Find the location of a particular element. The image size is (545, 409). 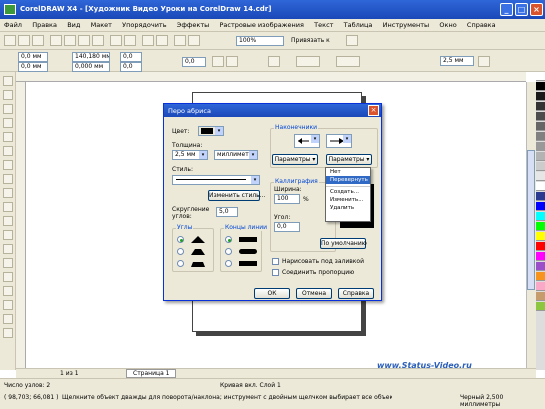

menu-bitmaps: Растровые изображения is located at coordinates (262, 24).